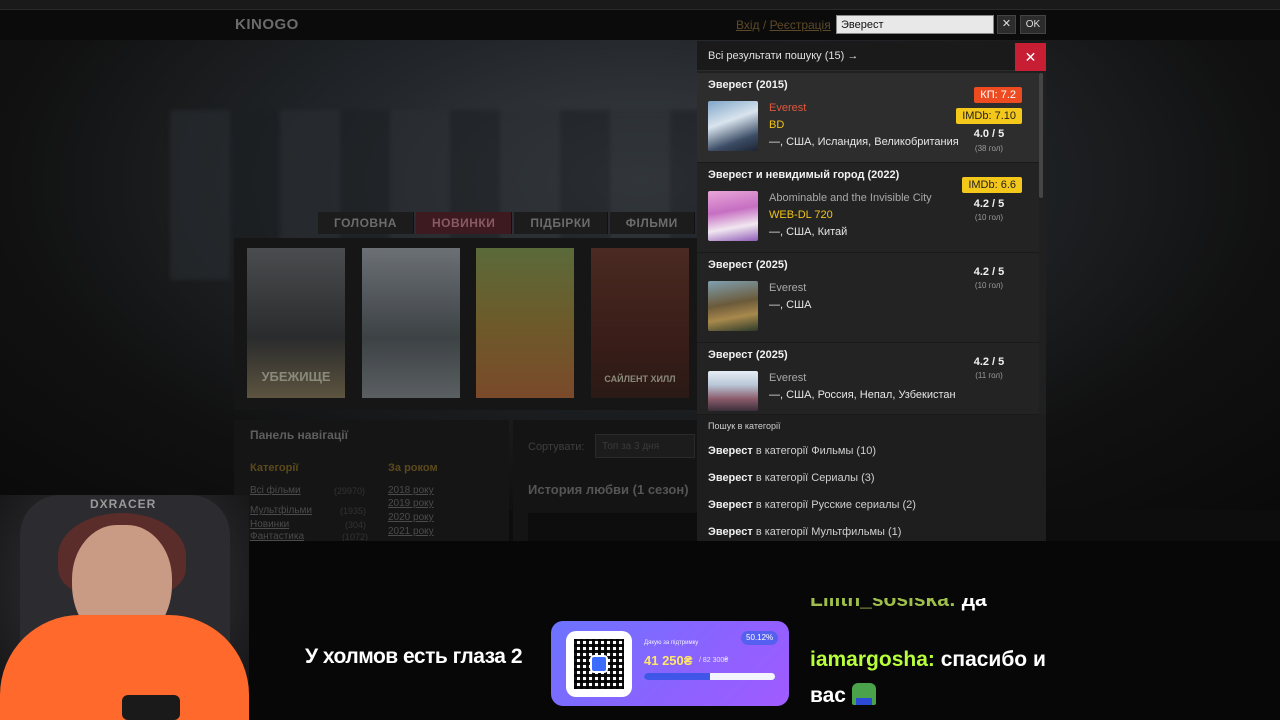  What do you see at coordinates (640, 323) in the screenshot?
I see `carousel-poster: САЙЛЕНТ ХИЛЛ` at bounding box center [640, 323].